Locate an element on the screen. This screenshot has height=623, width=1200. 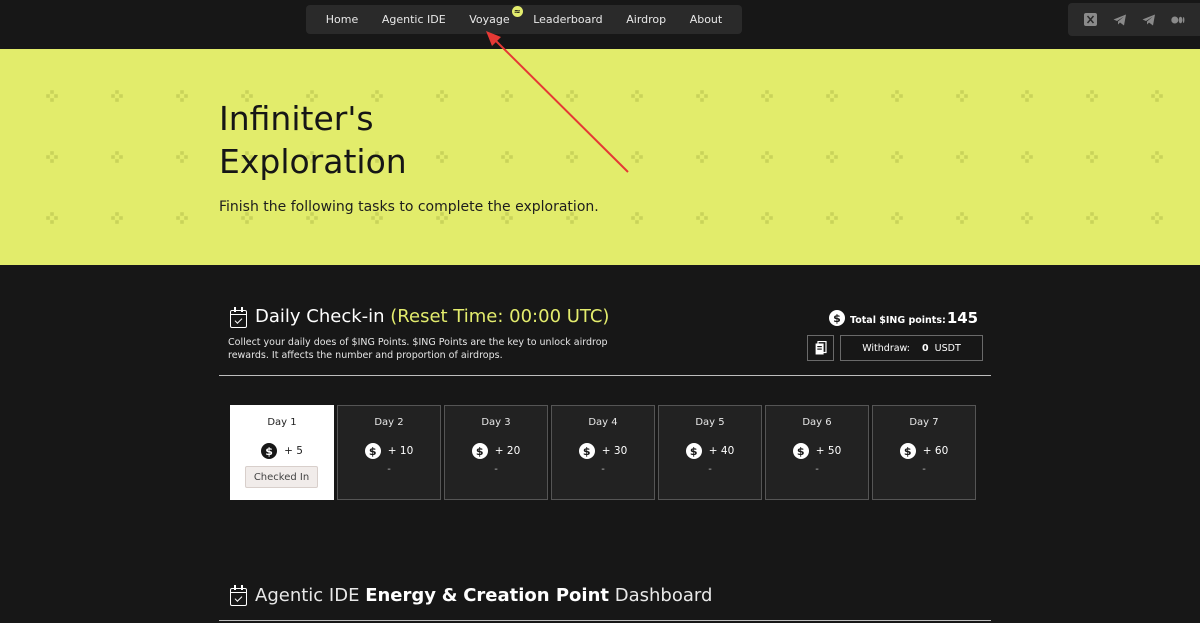
nav-about: About is located at coordinates (706, 19).